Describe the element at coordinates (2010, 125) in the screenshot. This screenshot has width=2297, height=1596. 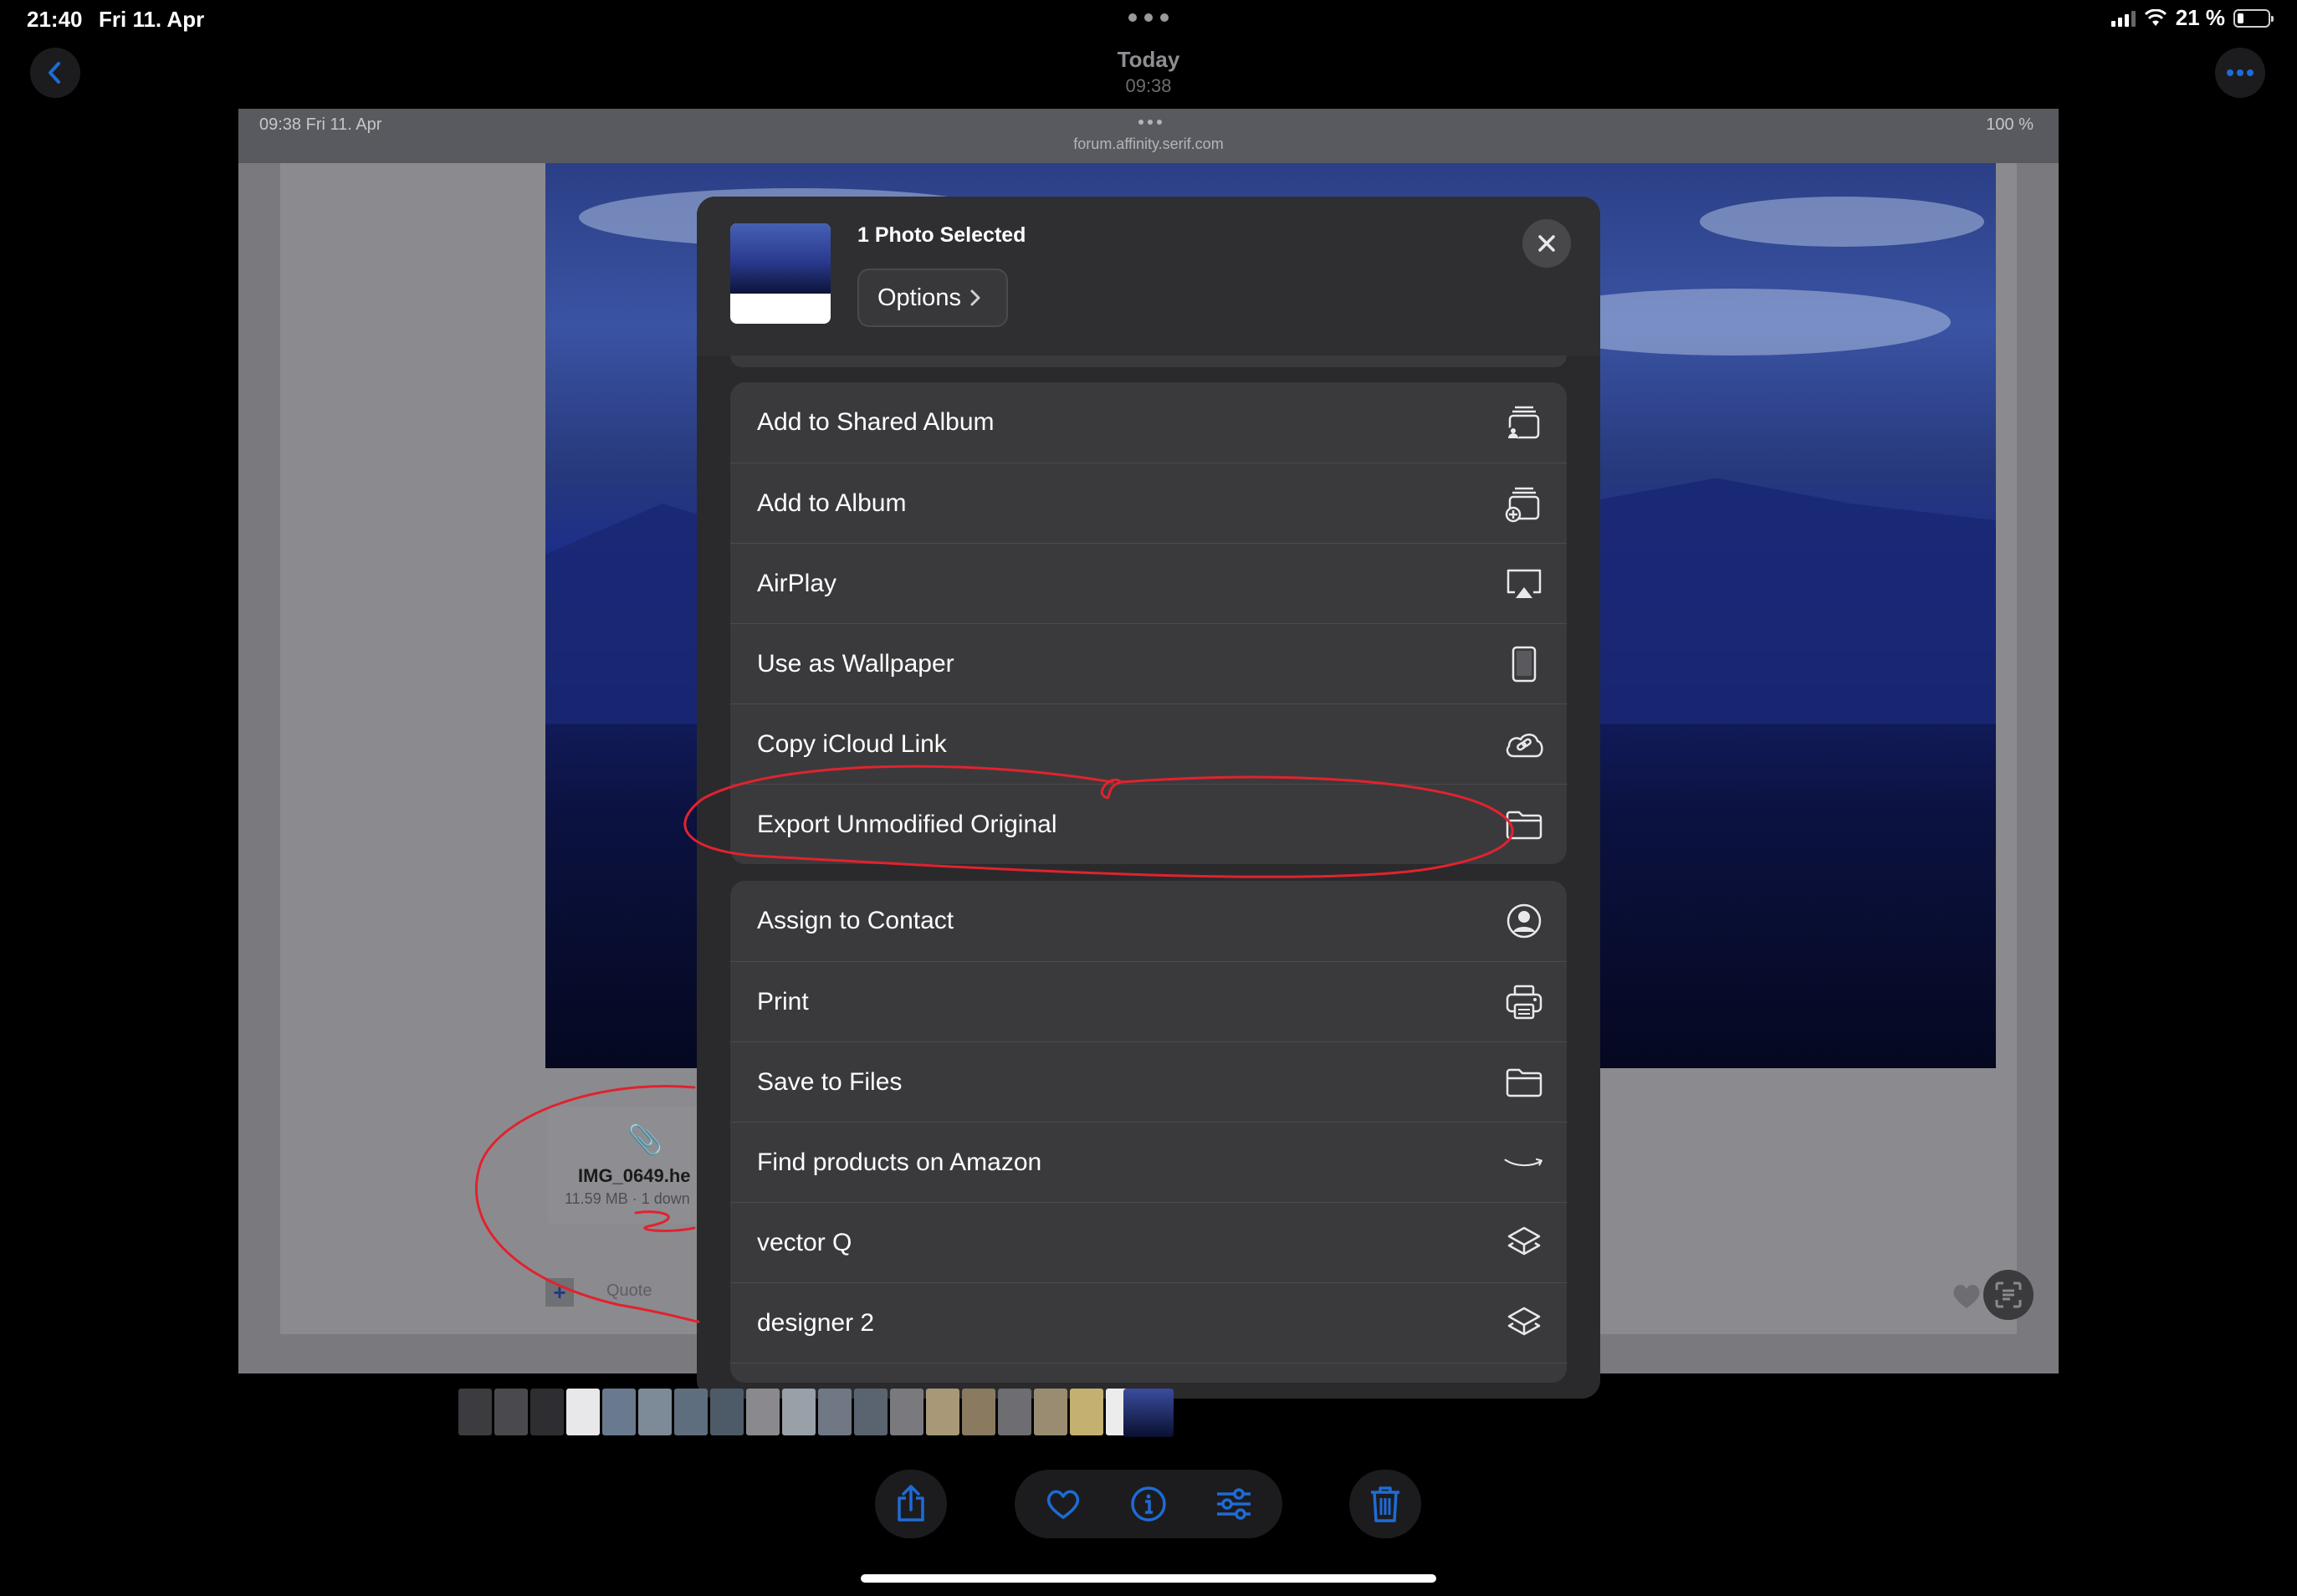
I see `screenshot-status-right: 100 %` at that location.